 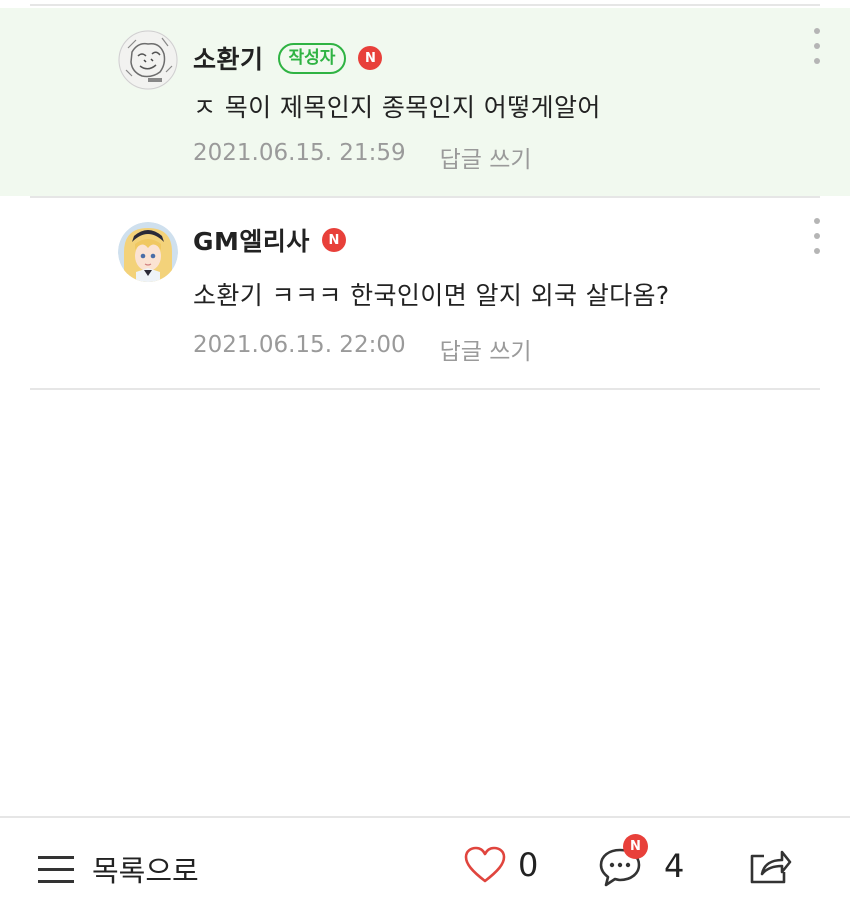 I want to click on comment-divider, so click(x=425, y=389).